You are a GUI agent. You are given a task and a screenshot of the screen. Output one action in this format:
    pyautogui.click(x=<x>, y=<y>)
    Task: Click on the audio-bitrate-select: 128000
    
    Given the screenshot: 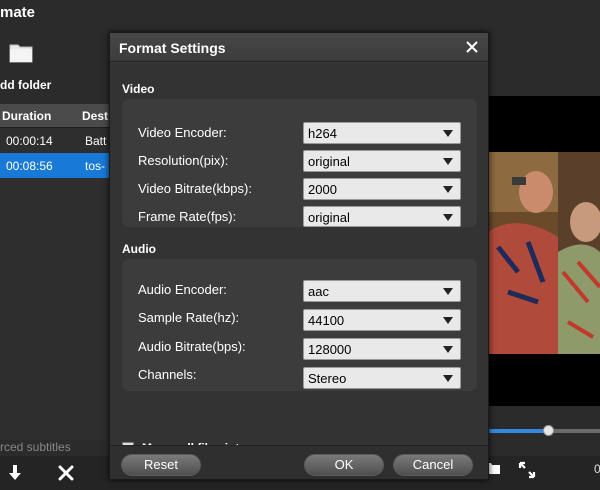 What is the action you would take?
    pyautogui.click(x=382, y=349)
    